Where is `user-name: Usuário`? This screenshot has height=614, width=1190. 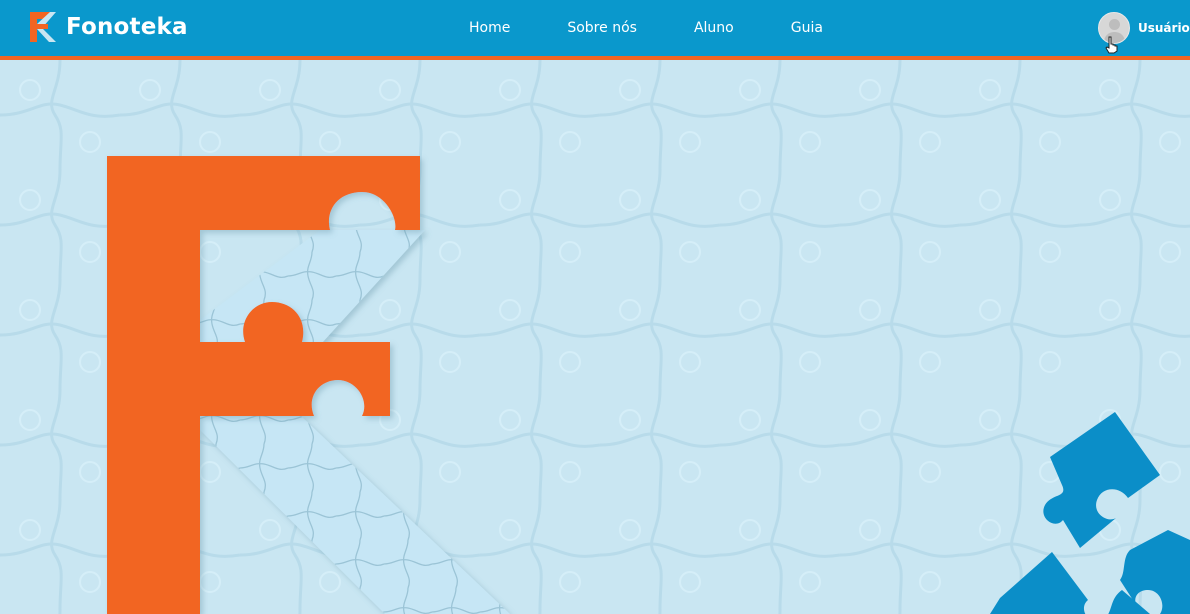 user-name: Usuário is located at coordinates (1164, 28).